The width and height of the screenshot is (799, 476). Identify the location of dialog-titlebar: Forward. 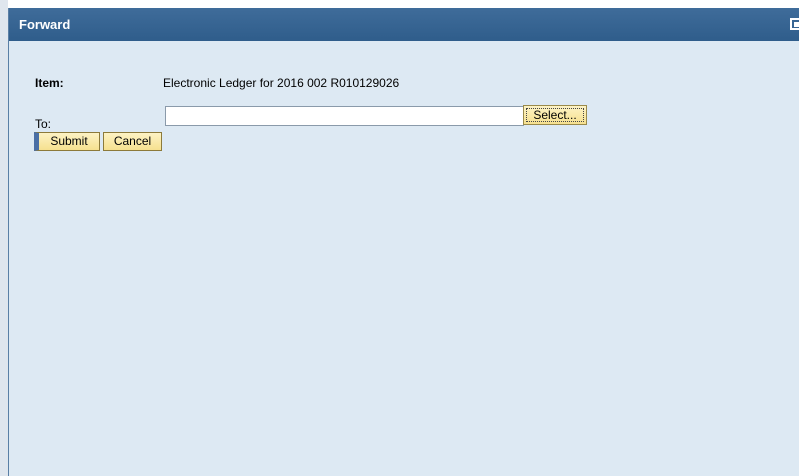
(404, 24).